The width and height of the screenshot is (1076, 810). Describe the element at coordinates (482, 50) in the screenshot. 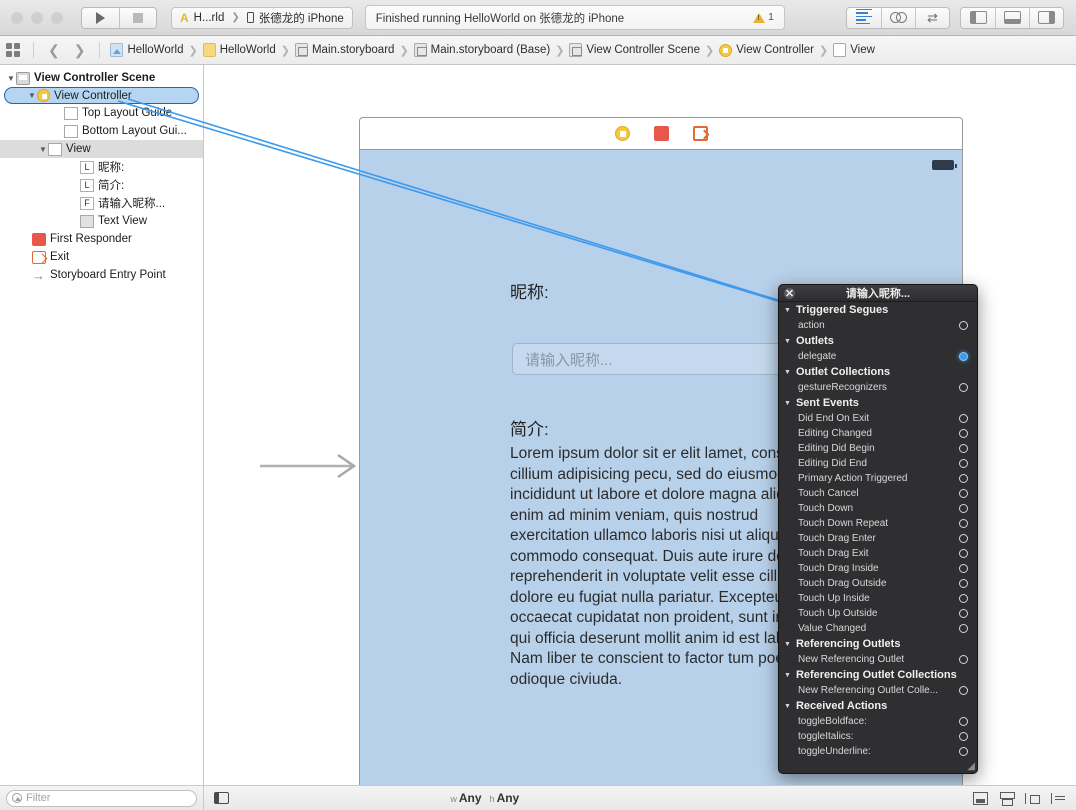

I see `breadcrumb-item-4: Main.storyboard (Base)` at that location.